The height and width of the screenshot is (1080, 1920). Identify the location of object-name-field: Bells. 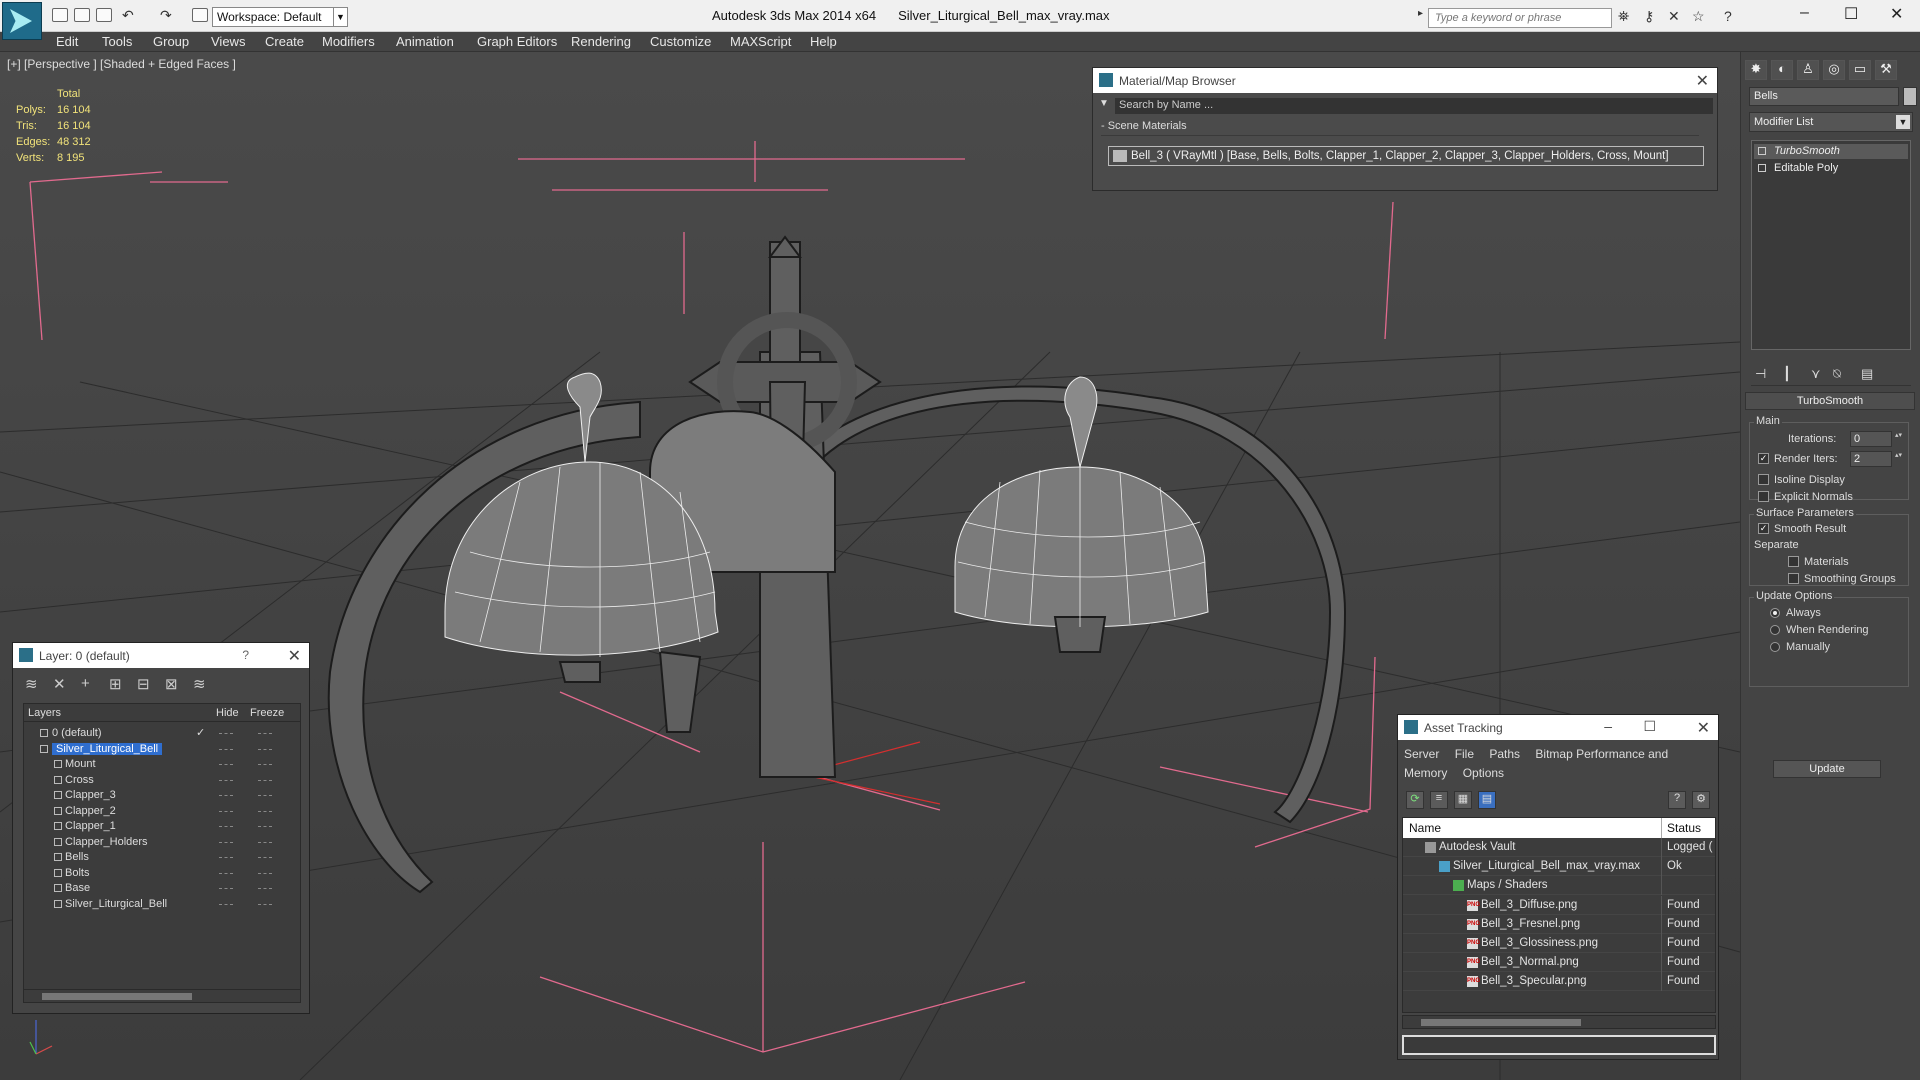
(1824, 96).